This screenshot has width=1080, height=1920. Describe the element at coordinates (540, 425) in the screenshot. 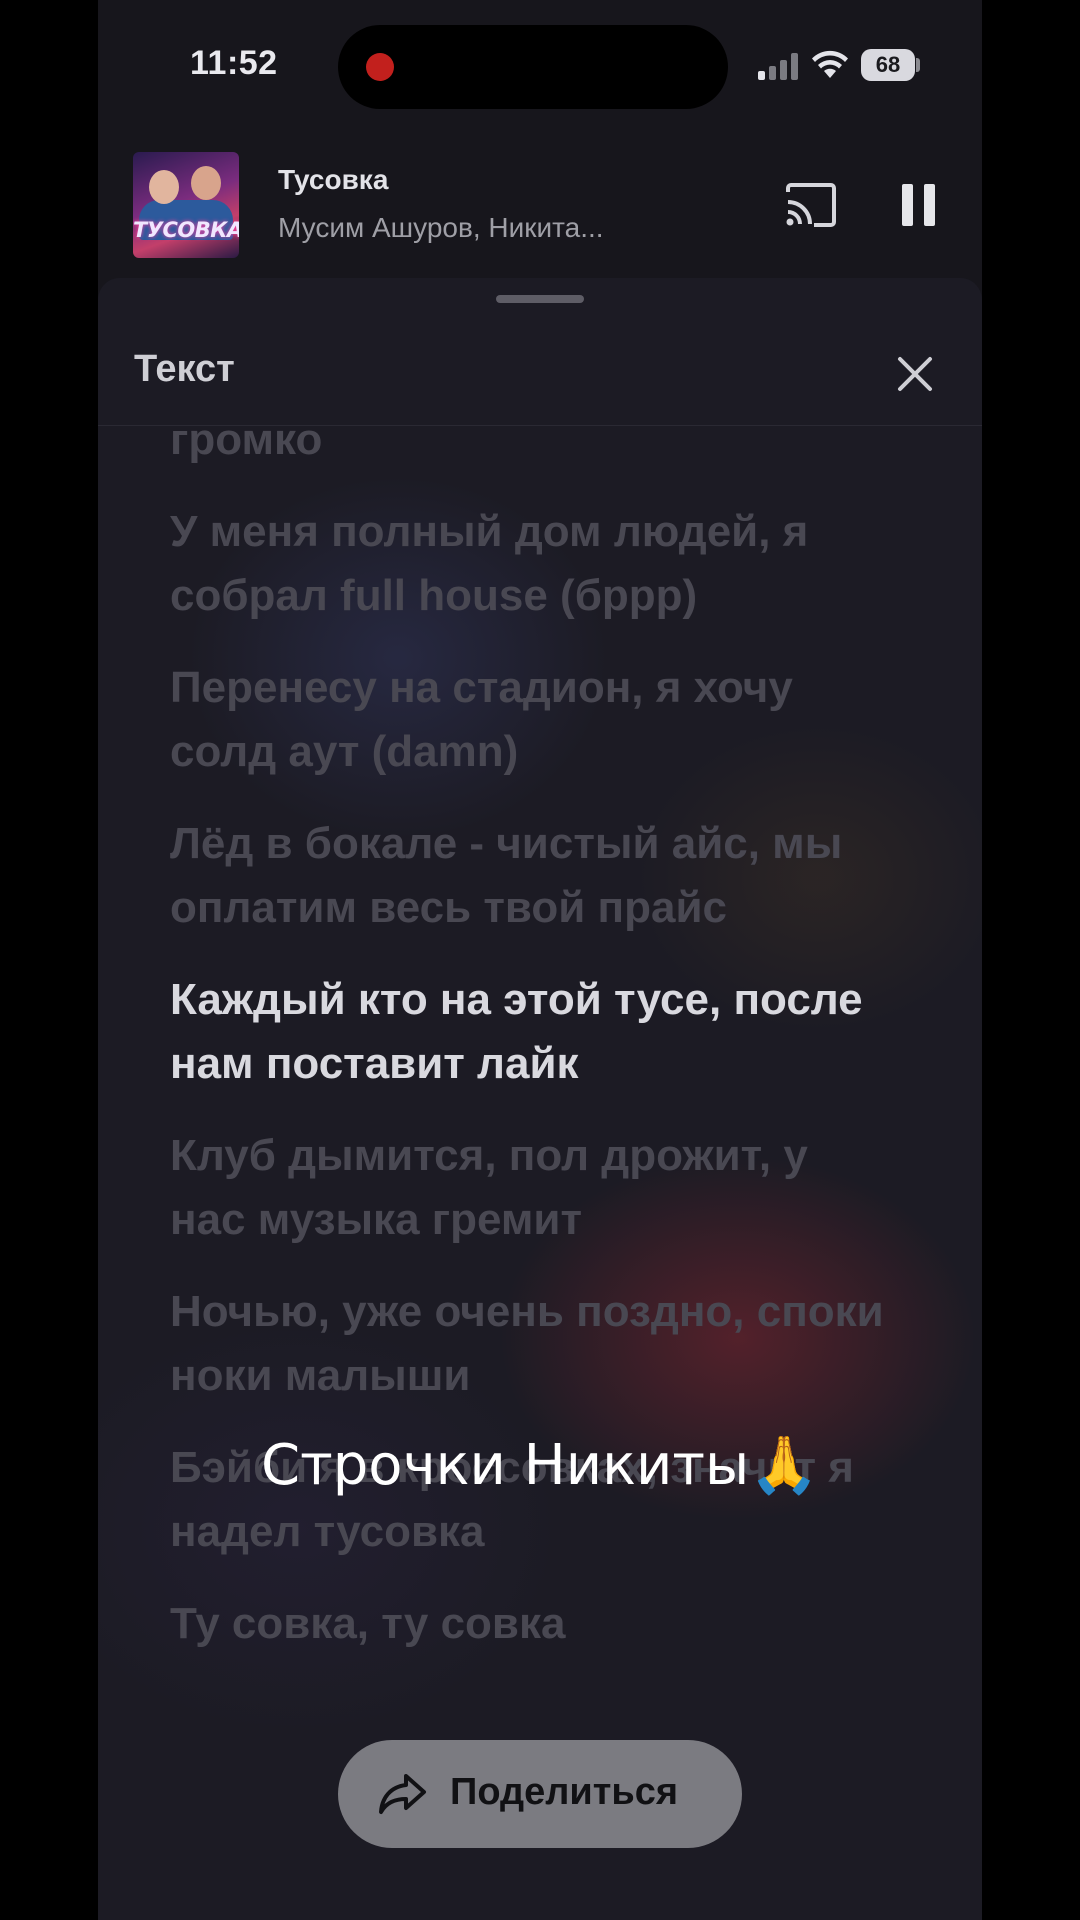

I see `header-divider` at that location.